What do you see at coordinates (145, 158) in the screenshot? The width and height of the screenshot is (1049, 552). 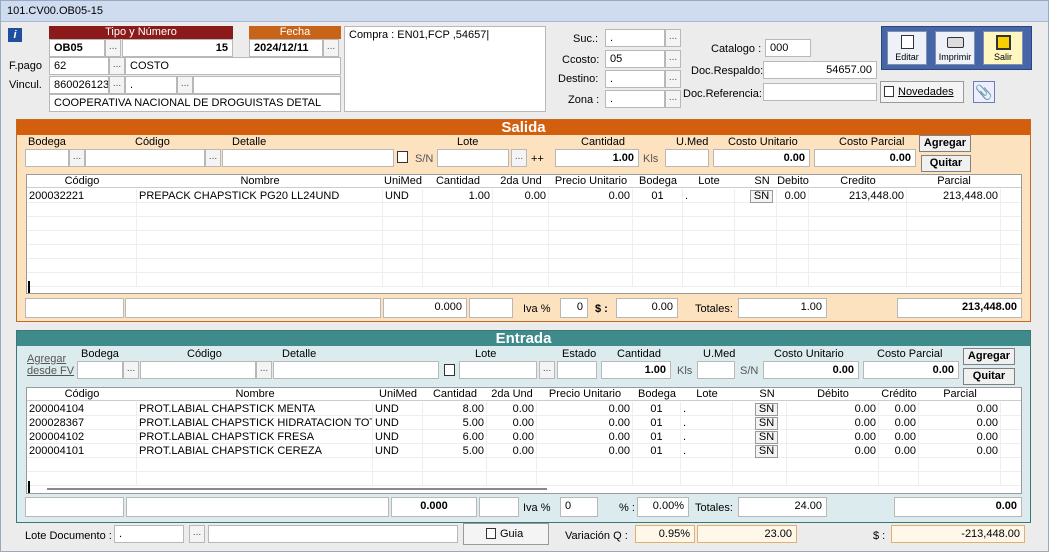 I see `salida-codigo-input` at bounding box center [145, 158].